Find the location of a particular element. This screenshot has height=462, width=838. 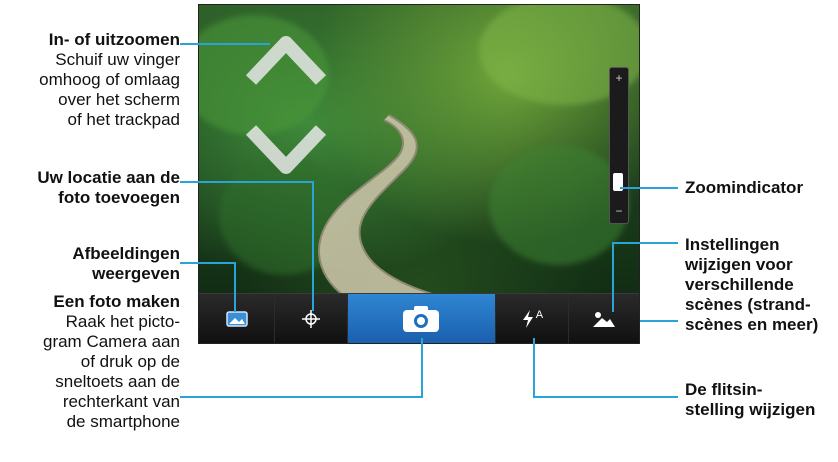

flash-label: De flitsin- stelling wijzigen is located at coordinates (760, 400).